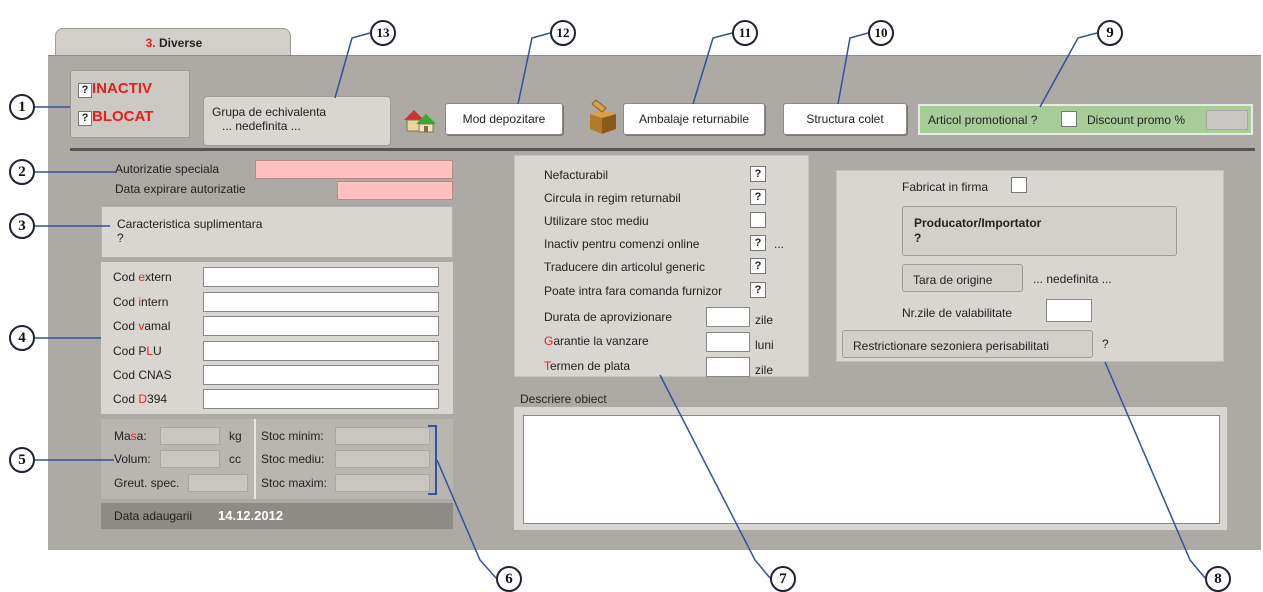  Describe the element at coordinates (383, 33) in the screenshot. I see `callout-13: 13` at that location.